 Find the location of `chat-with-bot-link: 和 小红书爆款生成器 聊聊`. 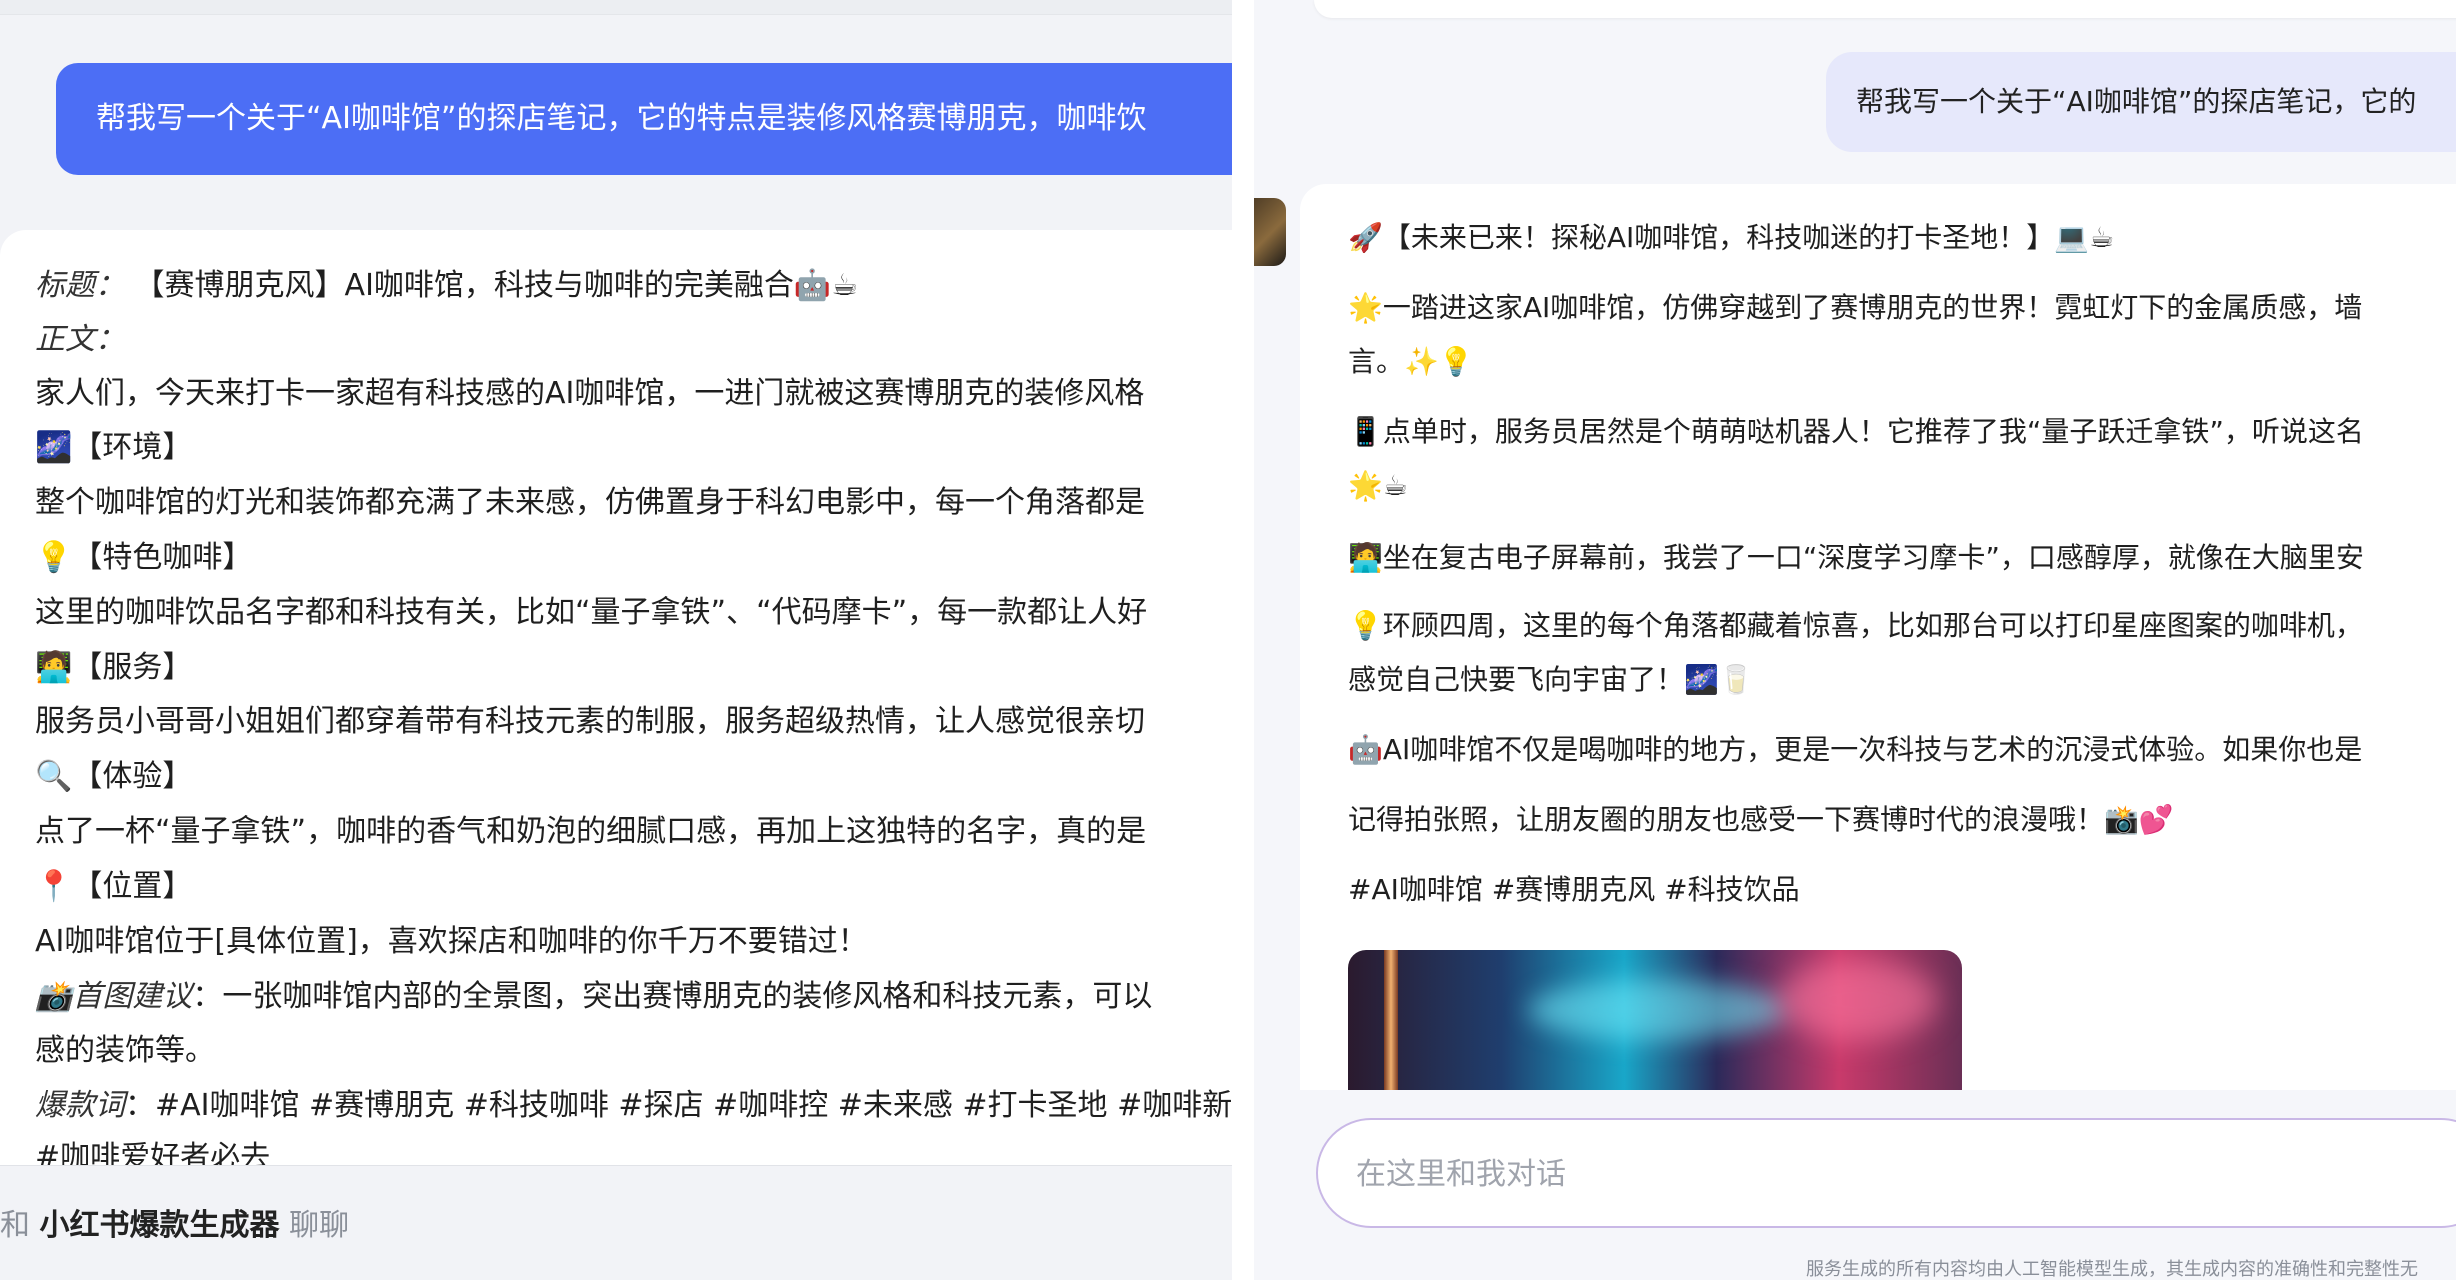

chat-with-bot-link: 和 小红书爆款生成器 聊聊 is located at coordinates (174, 1222).